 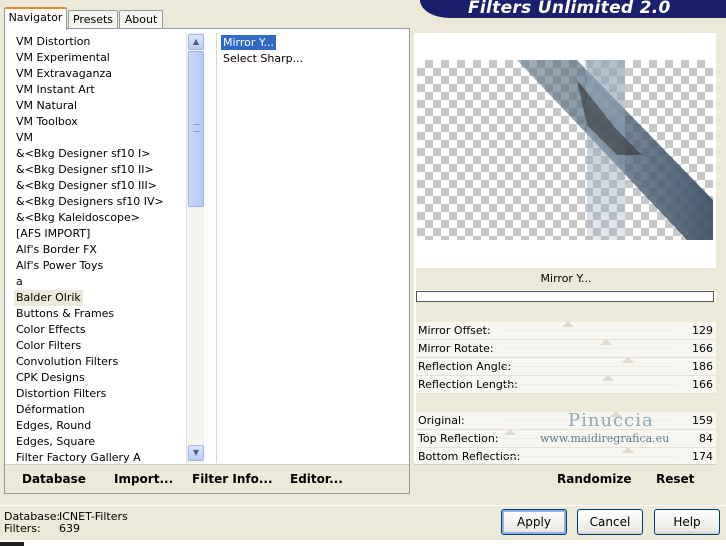 I want to click on control-row: Reflection Length: 166, so click(x=566, y=384).